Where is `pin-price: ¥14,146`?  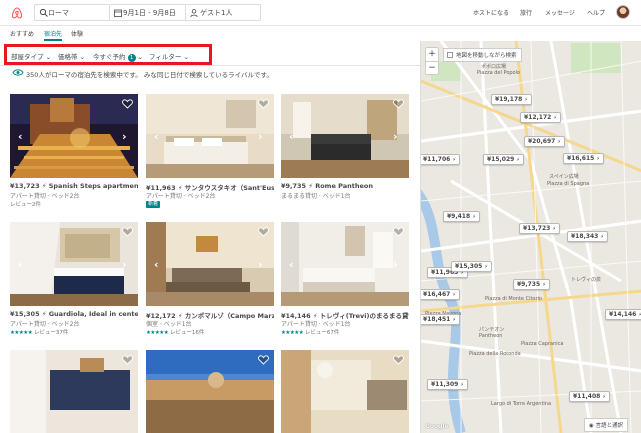 pin-price: ¥14,146 is located at coordinates (623, 314).